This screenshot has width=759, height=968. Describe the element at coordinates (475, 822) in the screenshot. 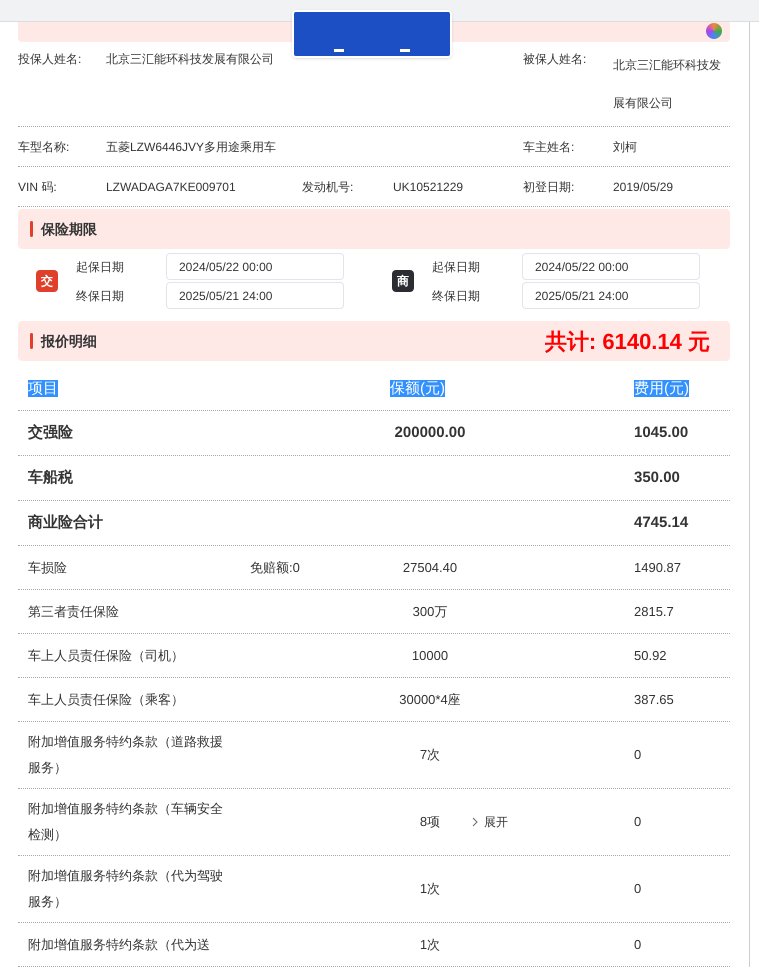

I see `chevron-right-icon` at that location.